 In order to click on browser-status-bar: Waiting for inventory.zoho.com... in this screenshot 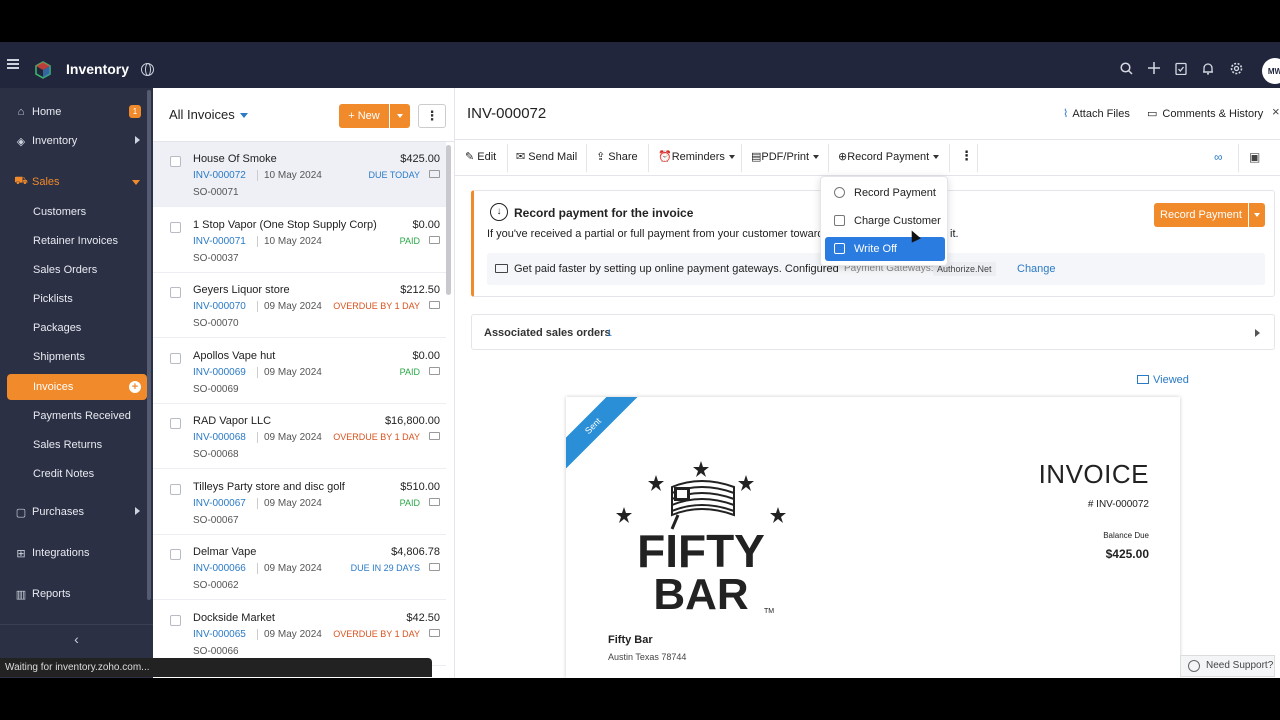, I will do `click(216, 667)`.